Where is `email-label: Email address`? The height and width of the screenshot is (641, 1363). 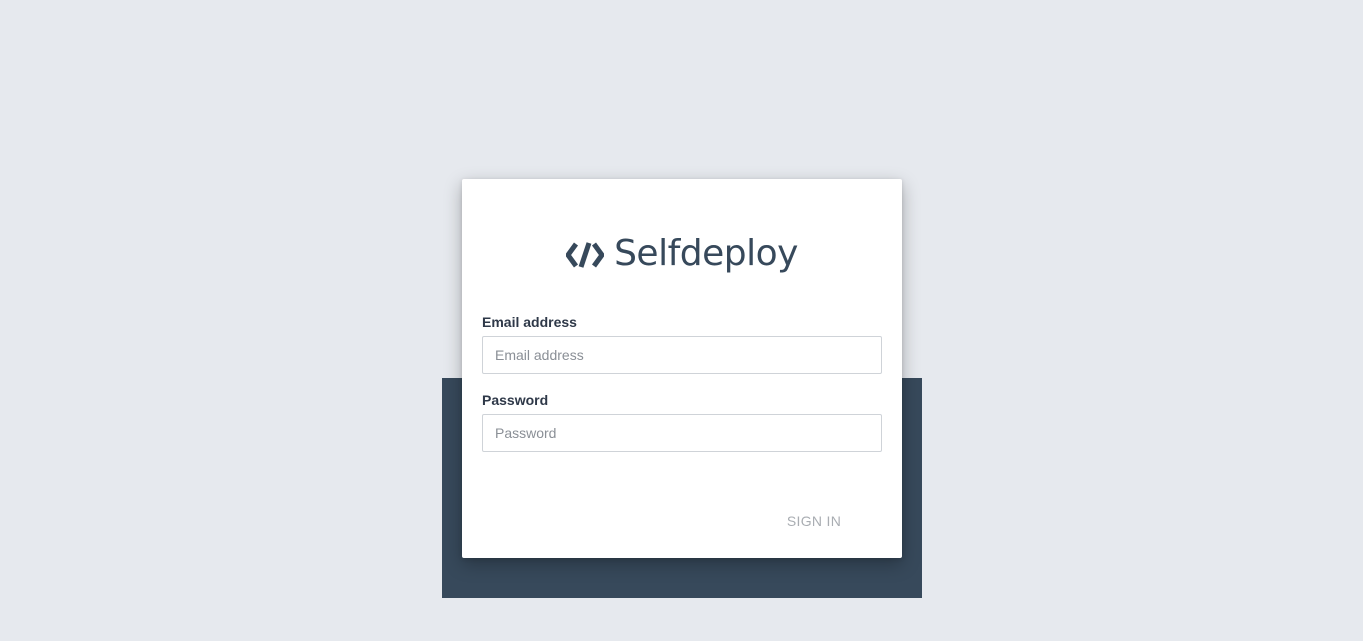 email-label: Email address is located at coordinates (529, 322).